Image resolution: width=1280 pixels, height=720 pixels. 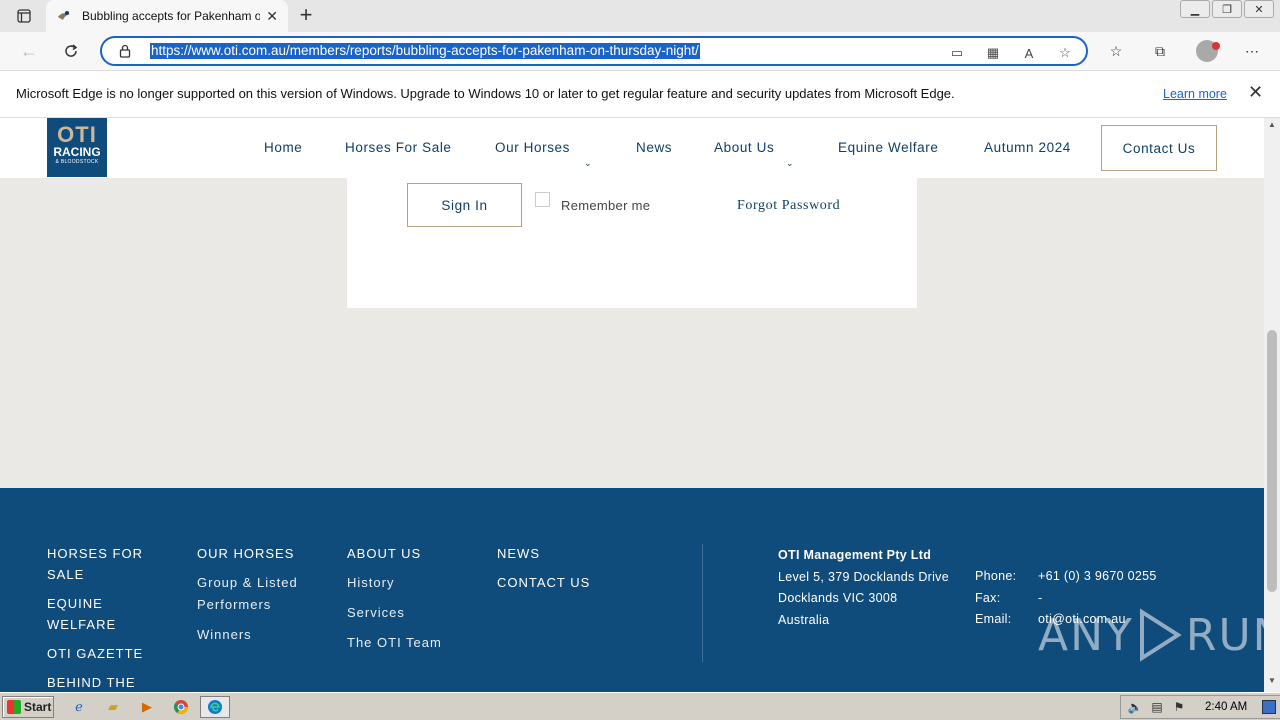 What do you see at coordinates (744, 147) in the screenshot?
I see `nav-about-us: About Us` at bounding box center [744, 147].